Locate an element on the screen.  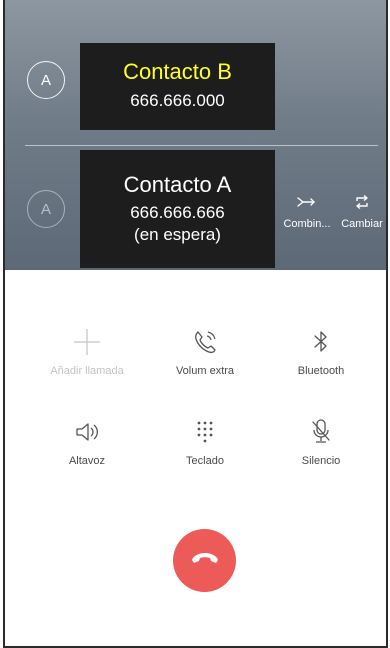
mute-label: Silencio is located at coordinates (321, 461).